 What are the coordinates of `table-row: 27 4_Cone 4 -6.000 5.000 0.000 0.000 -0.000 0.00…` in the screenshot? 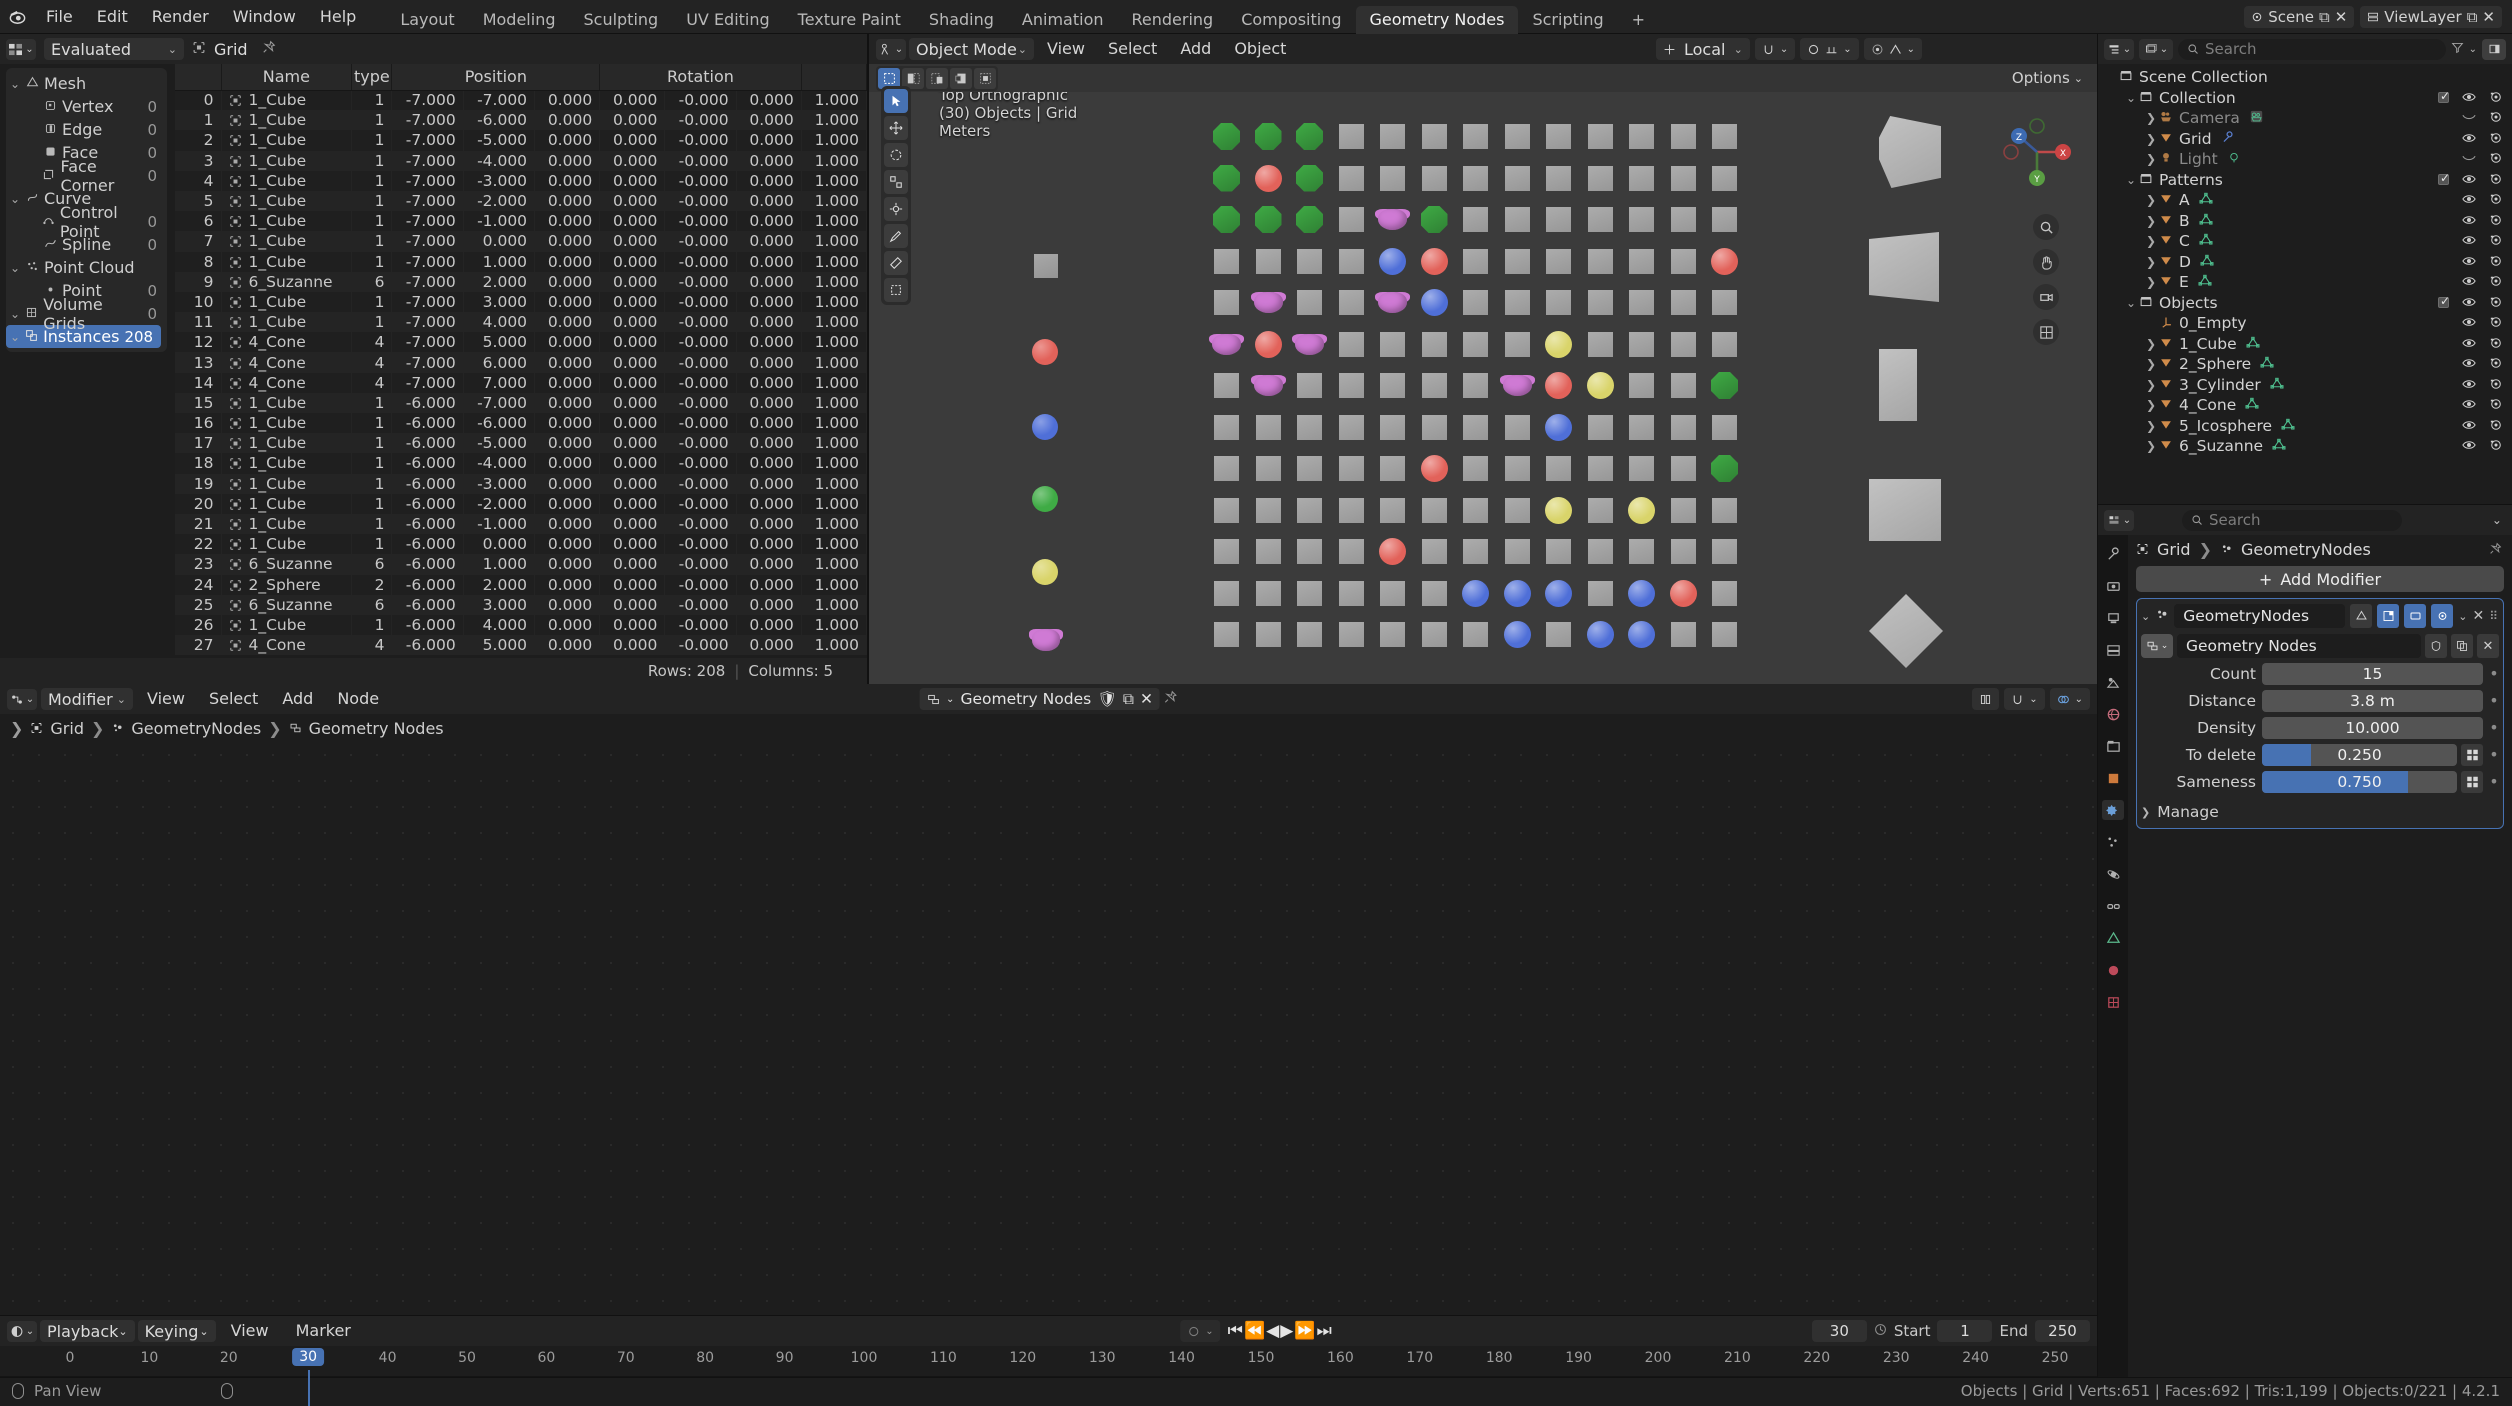 It's located at (521, 645).